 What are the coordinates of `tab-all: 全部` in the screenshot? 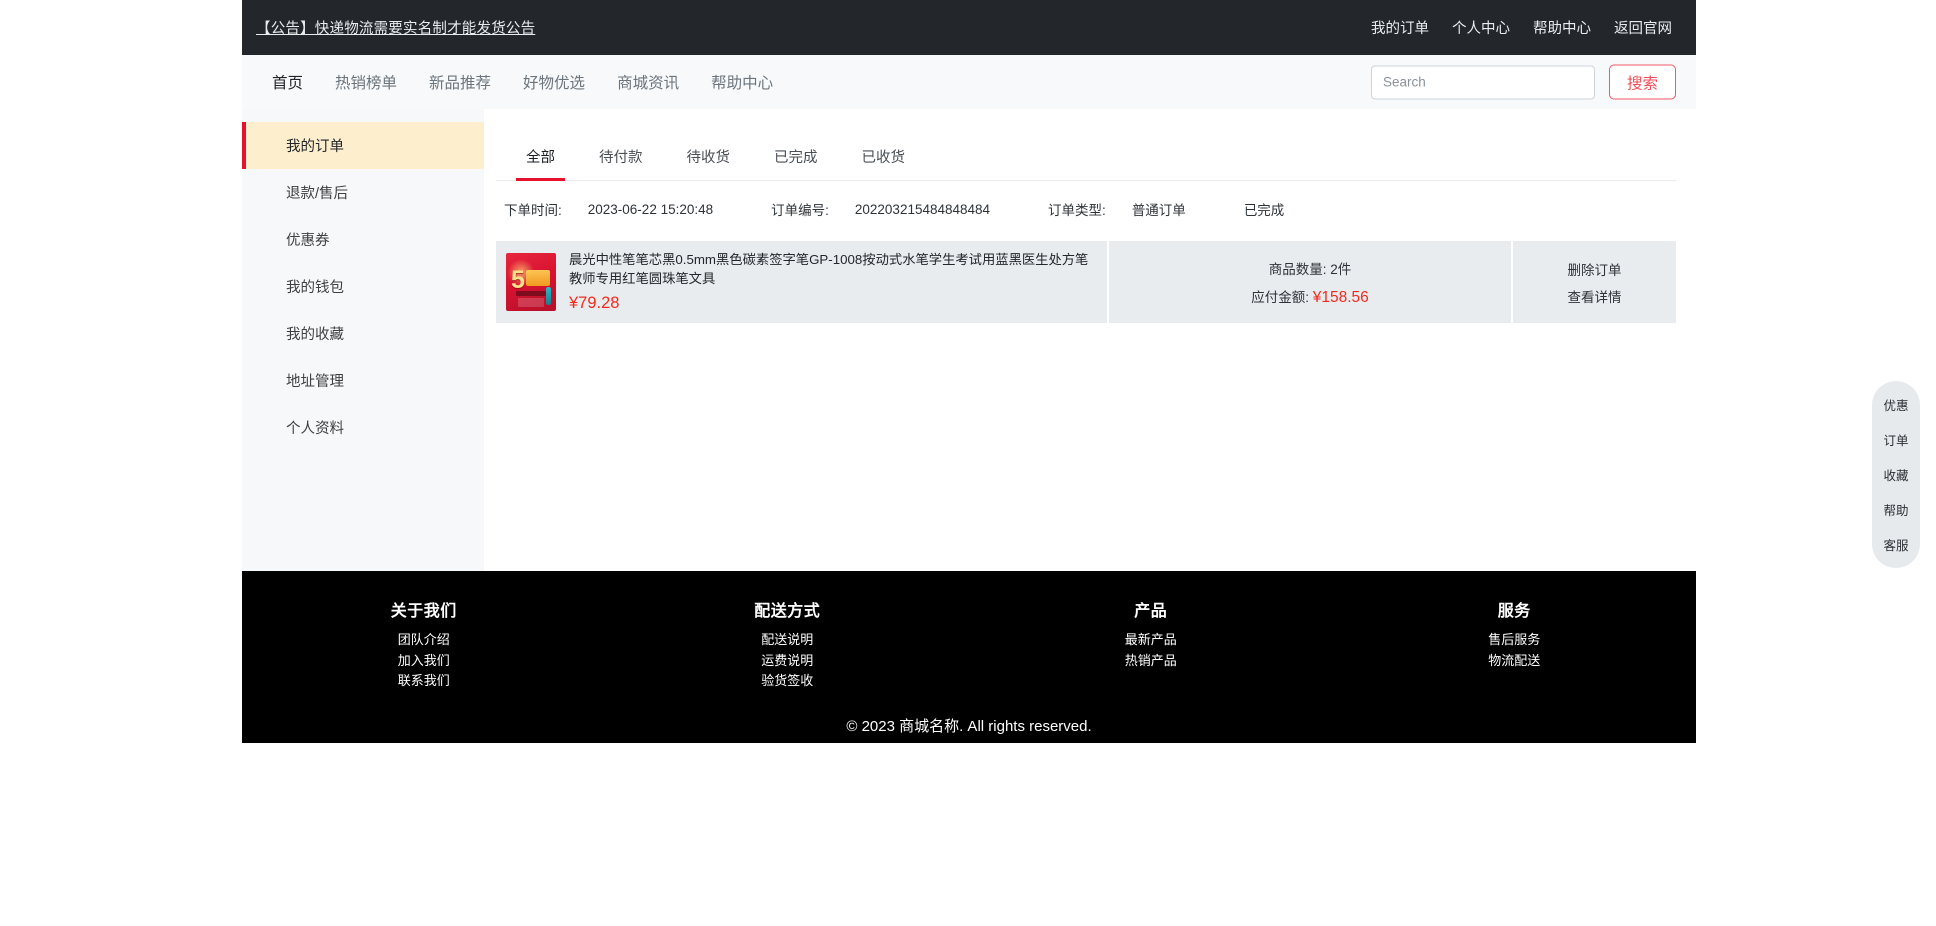 It's located at (540, 163).